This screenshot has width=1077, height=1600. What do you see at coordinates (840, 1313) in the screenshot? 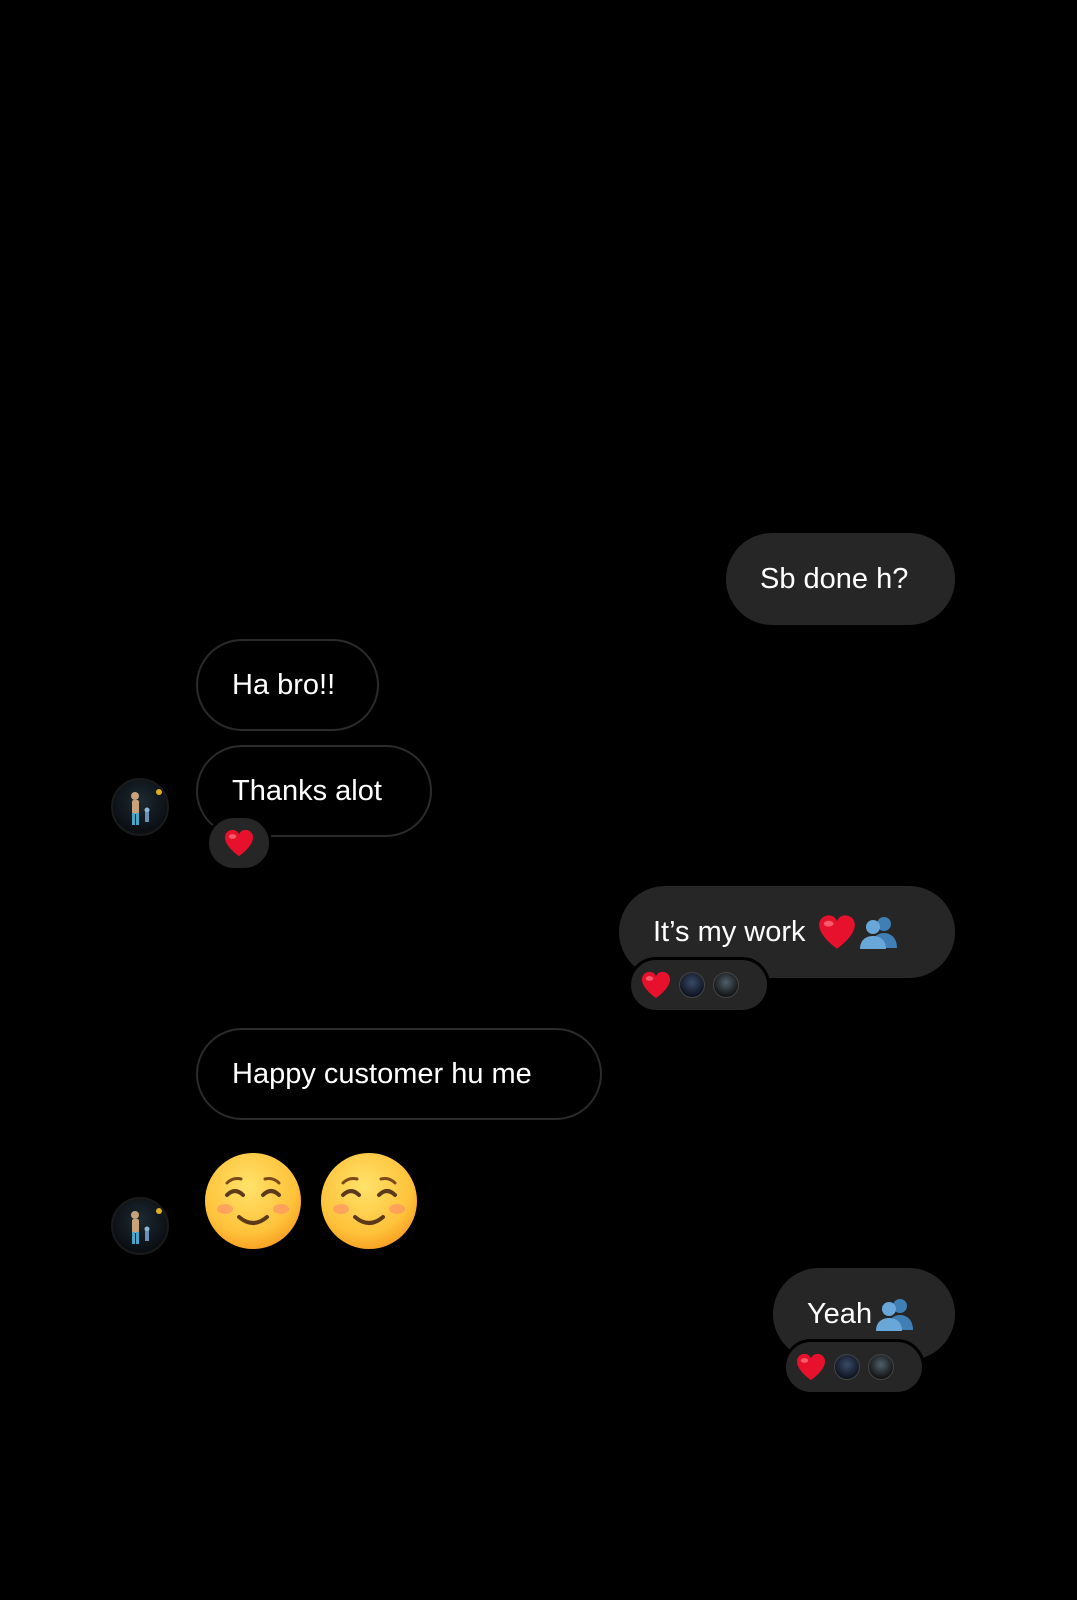
I see `message-text: Yeah` at bounding box center [840, 1313].